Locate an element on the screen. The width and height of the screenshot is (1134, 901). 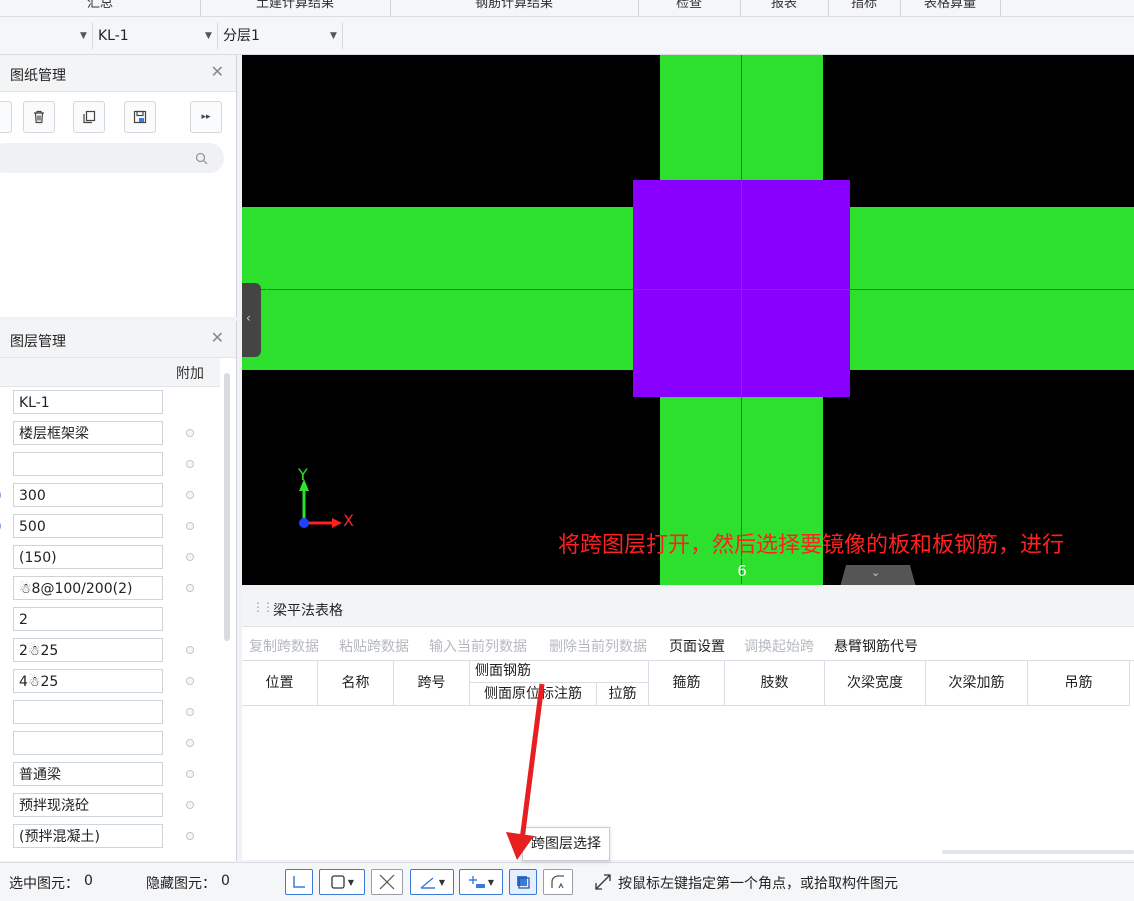
property-row: 预拌现浇砼 is located at coordinates (115, 805).